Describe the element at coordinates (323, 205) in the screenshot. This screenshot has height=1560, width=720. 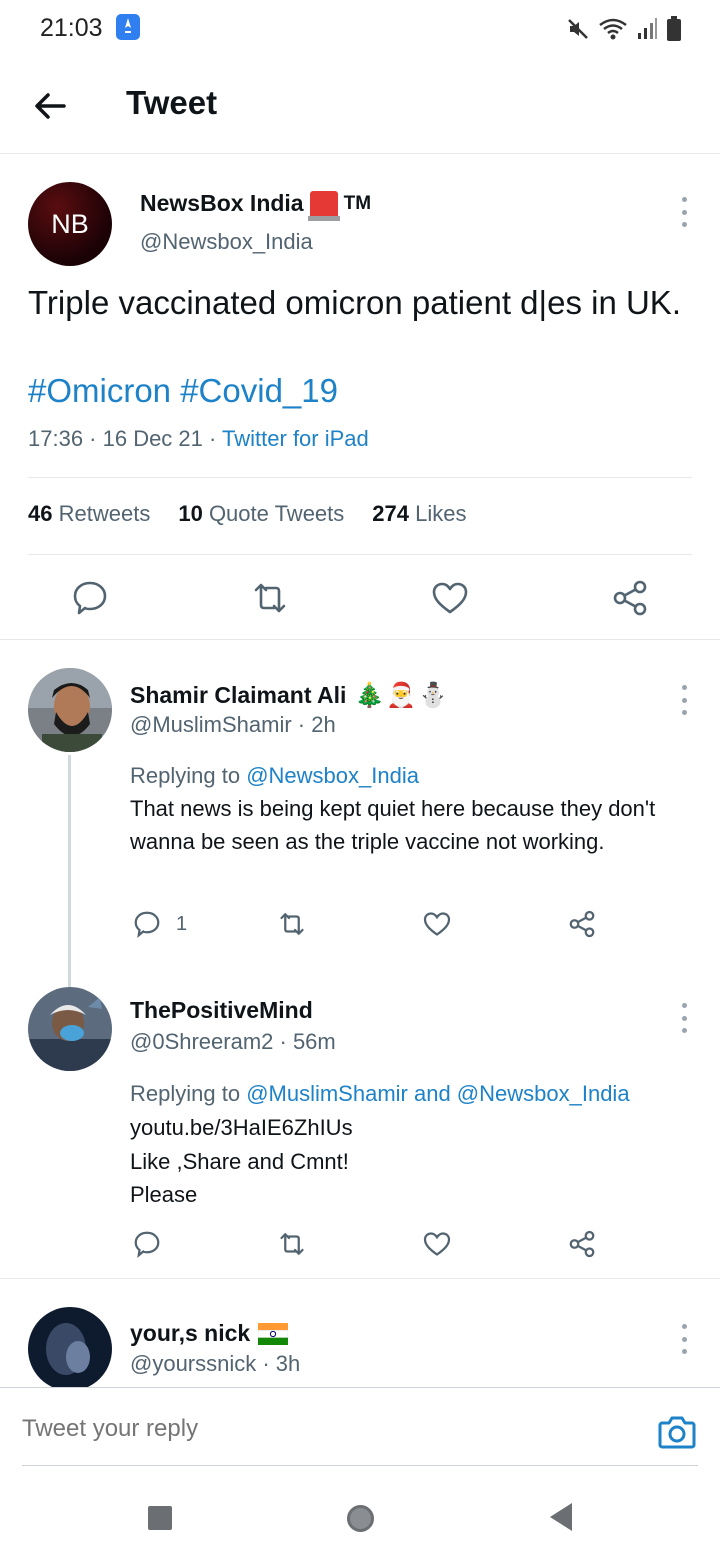
I see `siren-emoji-icon` at that location.